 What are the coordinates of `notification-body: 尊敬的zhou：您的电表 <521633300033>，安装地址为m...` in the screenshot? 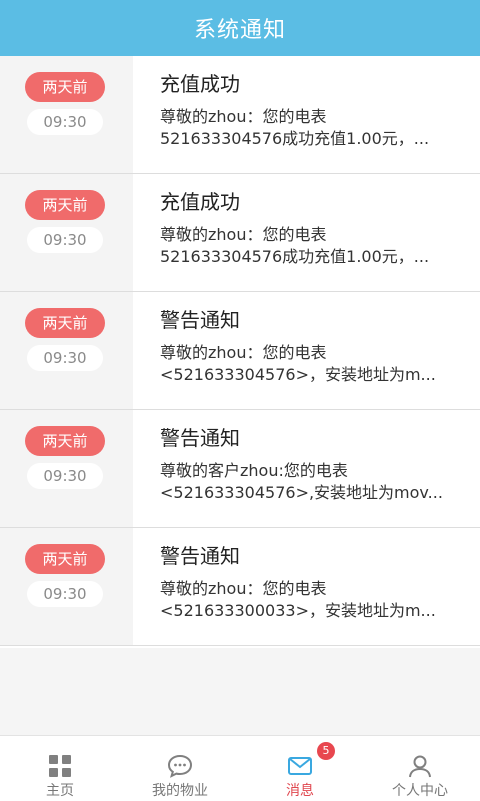 It's located at (309, 600).